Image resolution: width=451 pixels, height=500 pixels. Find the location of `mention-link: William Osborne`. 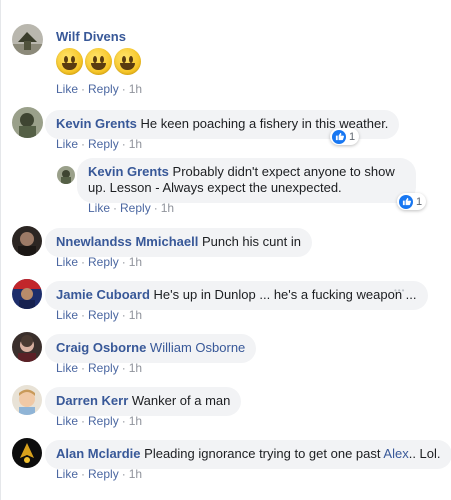

mention-link: William Osborne is located at coordinates (197, 347).